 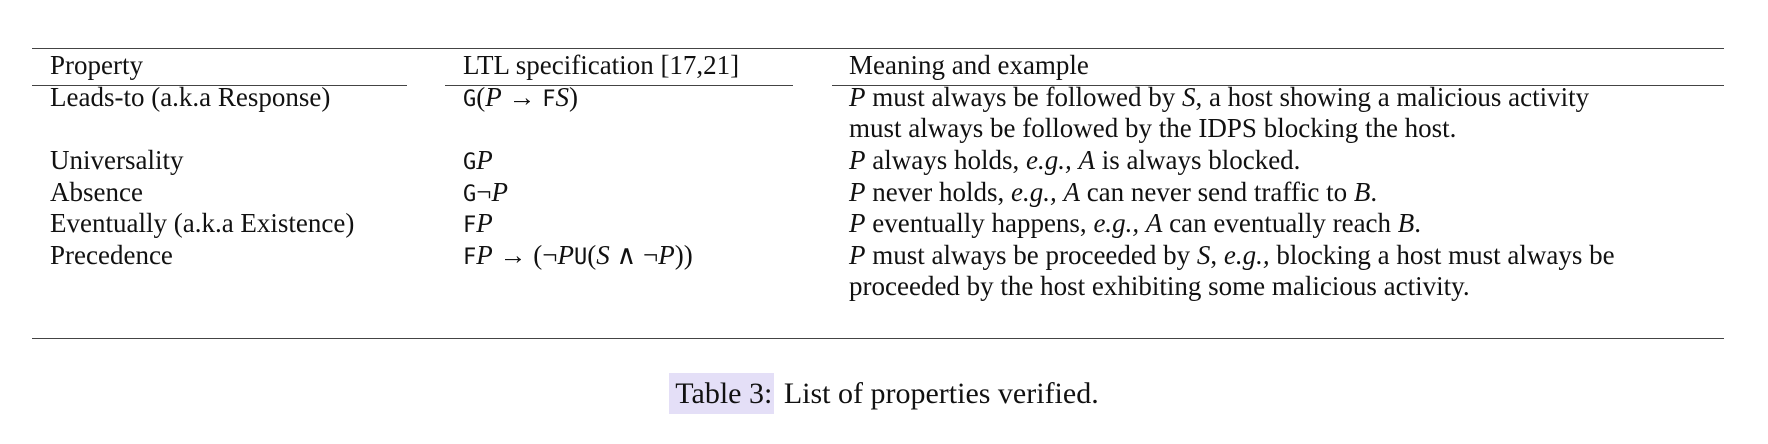 I want to click on table-row-property: Eventually (a.k.a Existence), so click(x=202, y=223).